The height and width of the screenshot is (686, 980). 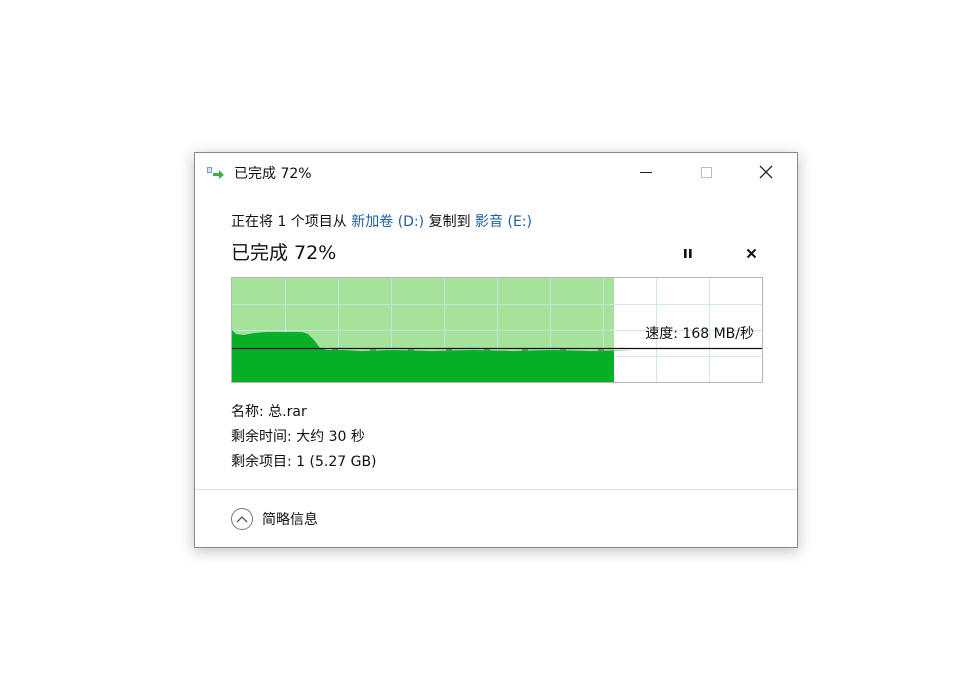 I want to click on destination-drive-link: 影音 (E:), so click(x=503, y=222).